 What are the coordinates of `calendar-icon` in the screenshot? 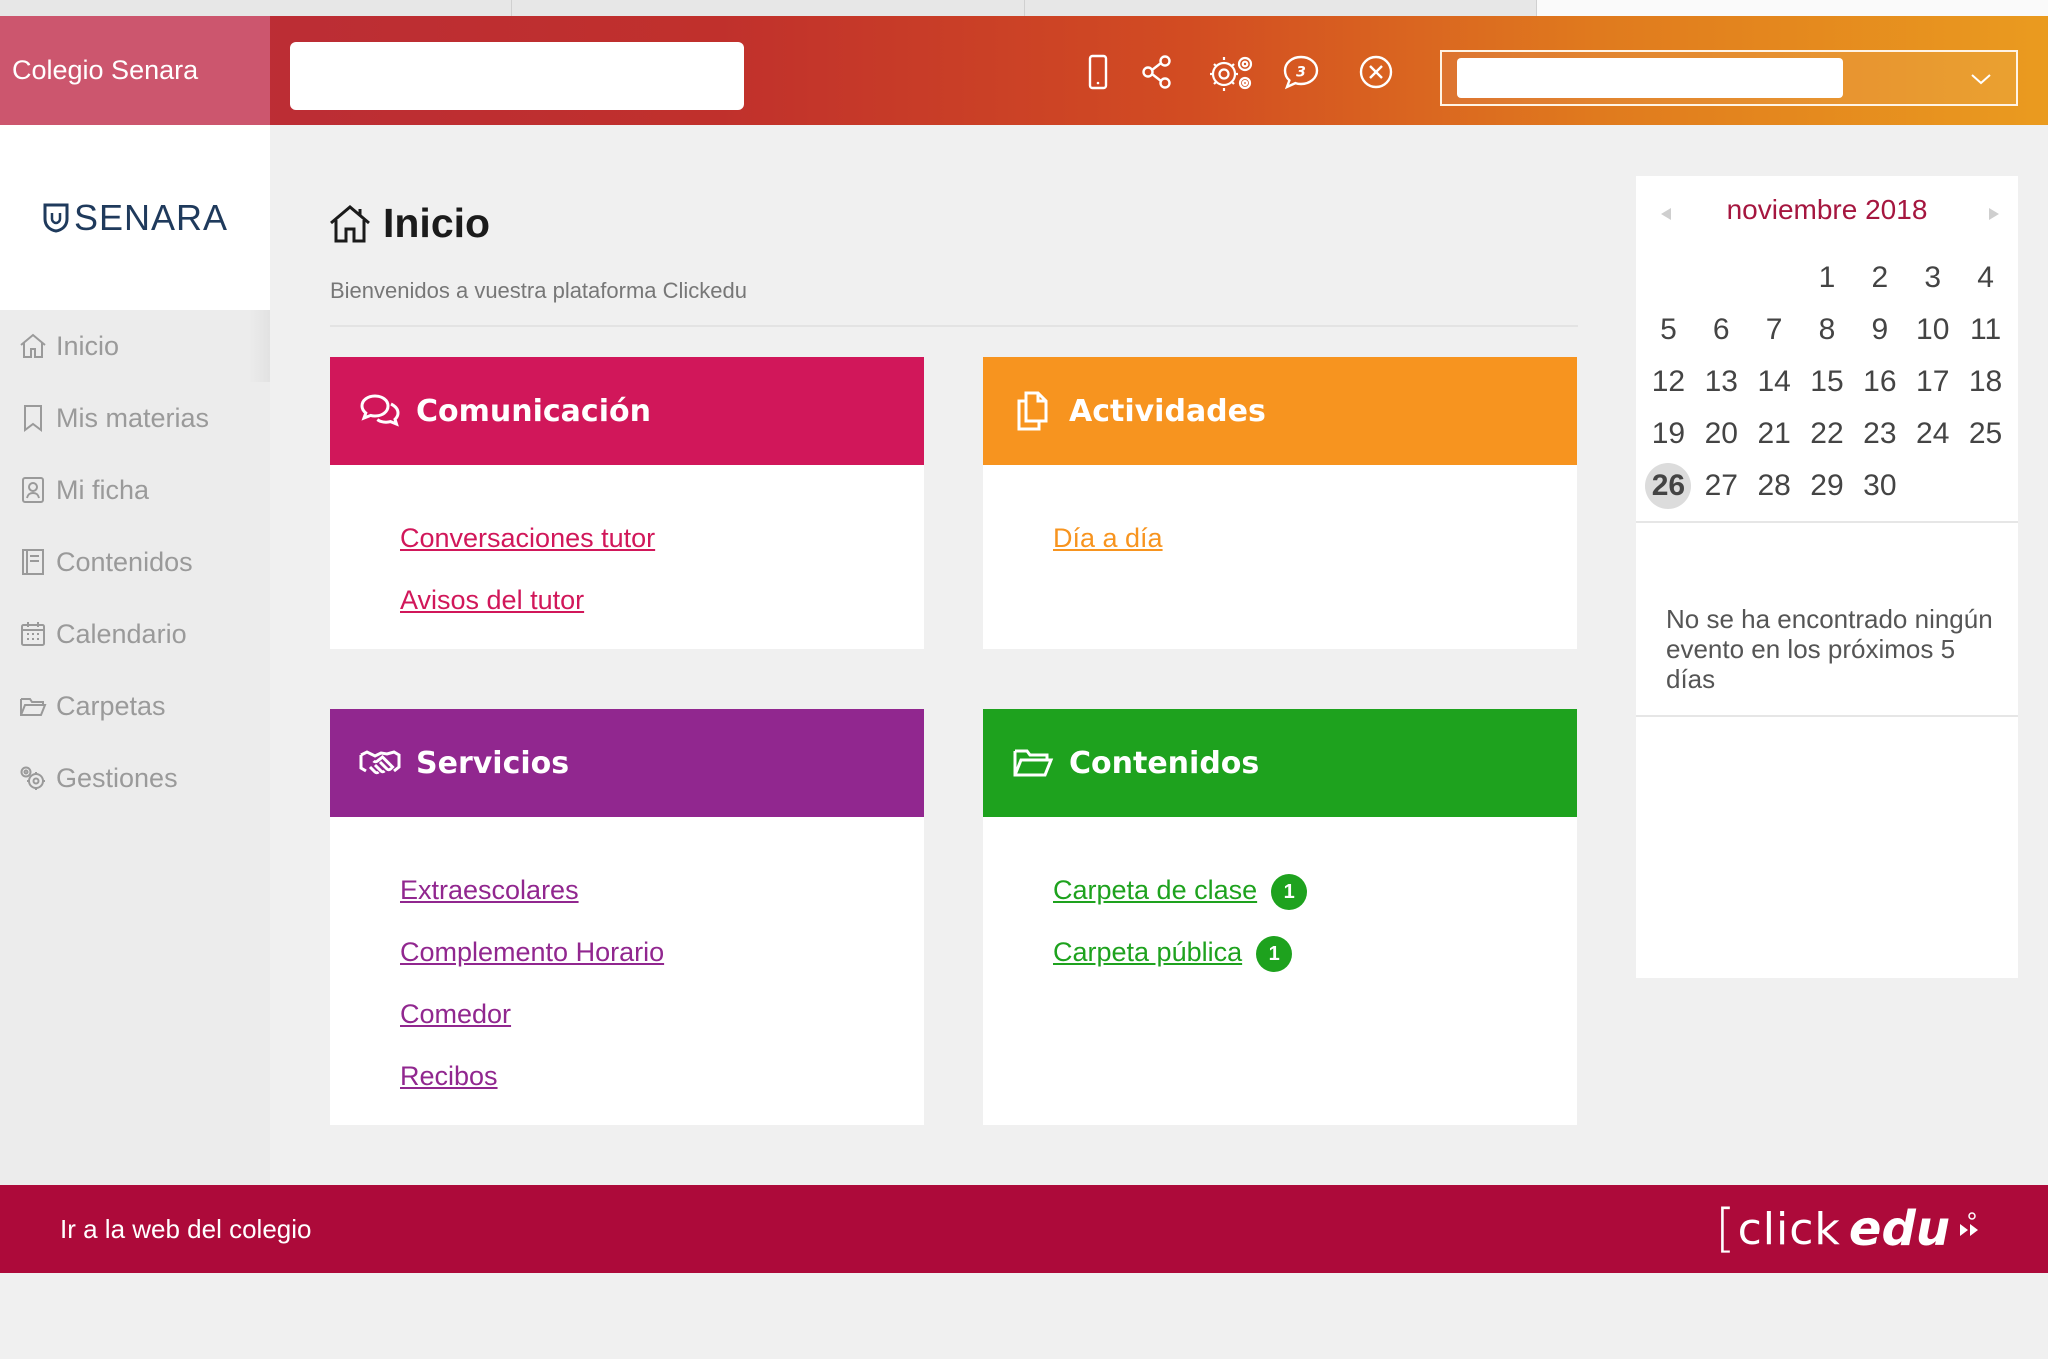 It's located at (33, 634).